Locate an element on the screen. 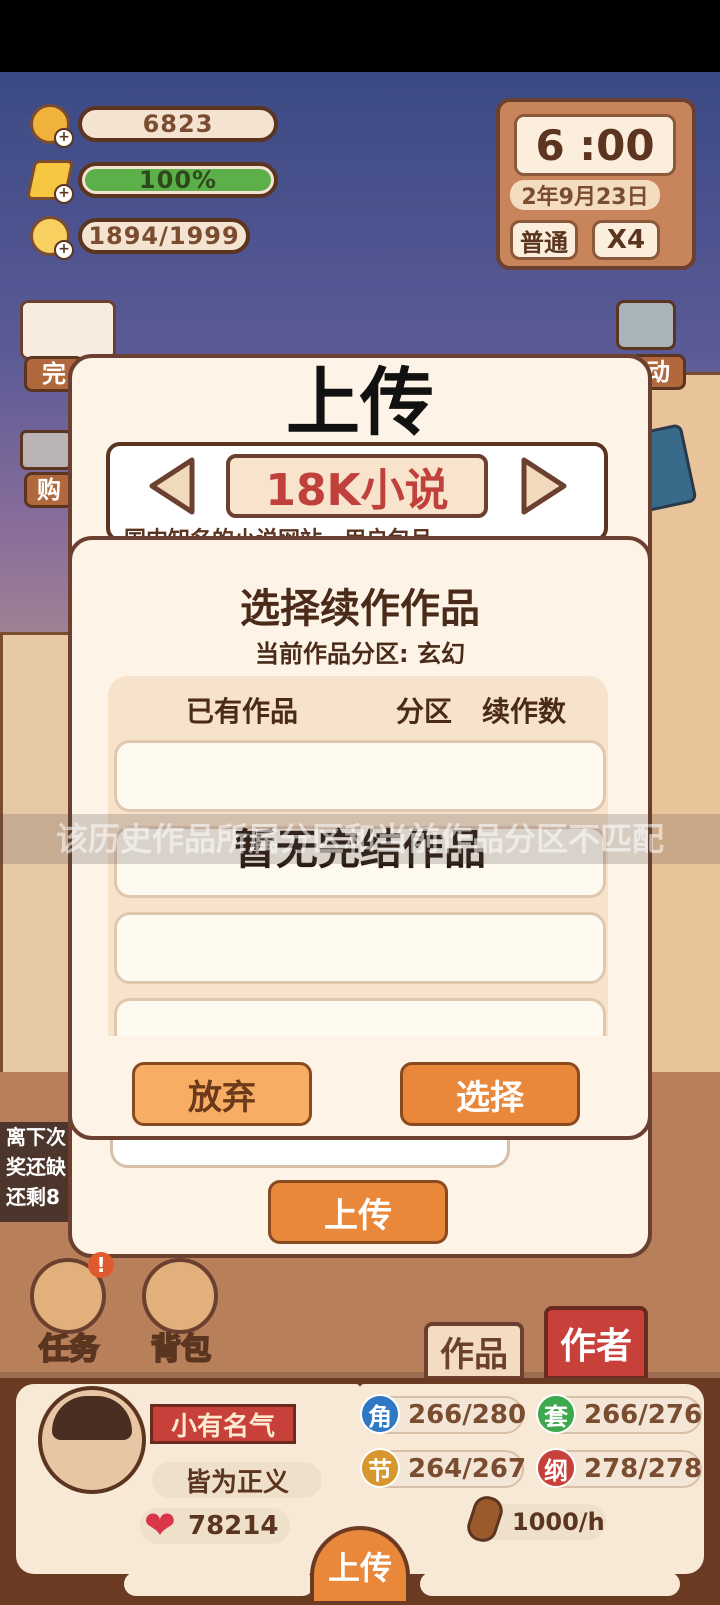 This screenshot has width=720, height=1605. player-name: 皆为正义 is located at coordinates (237, 1480).